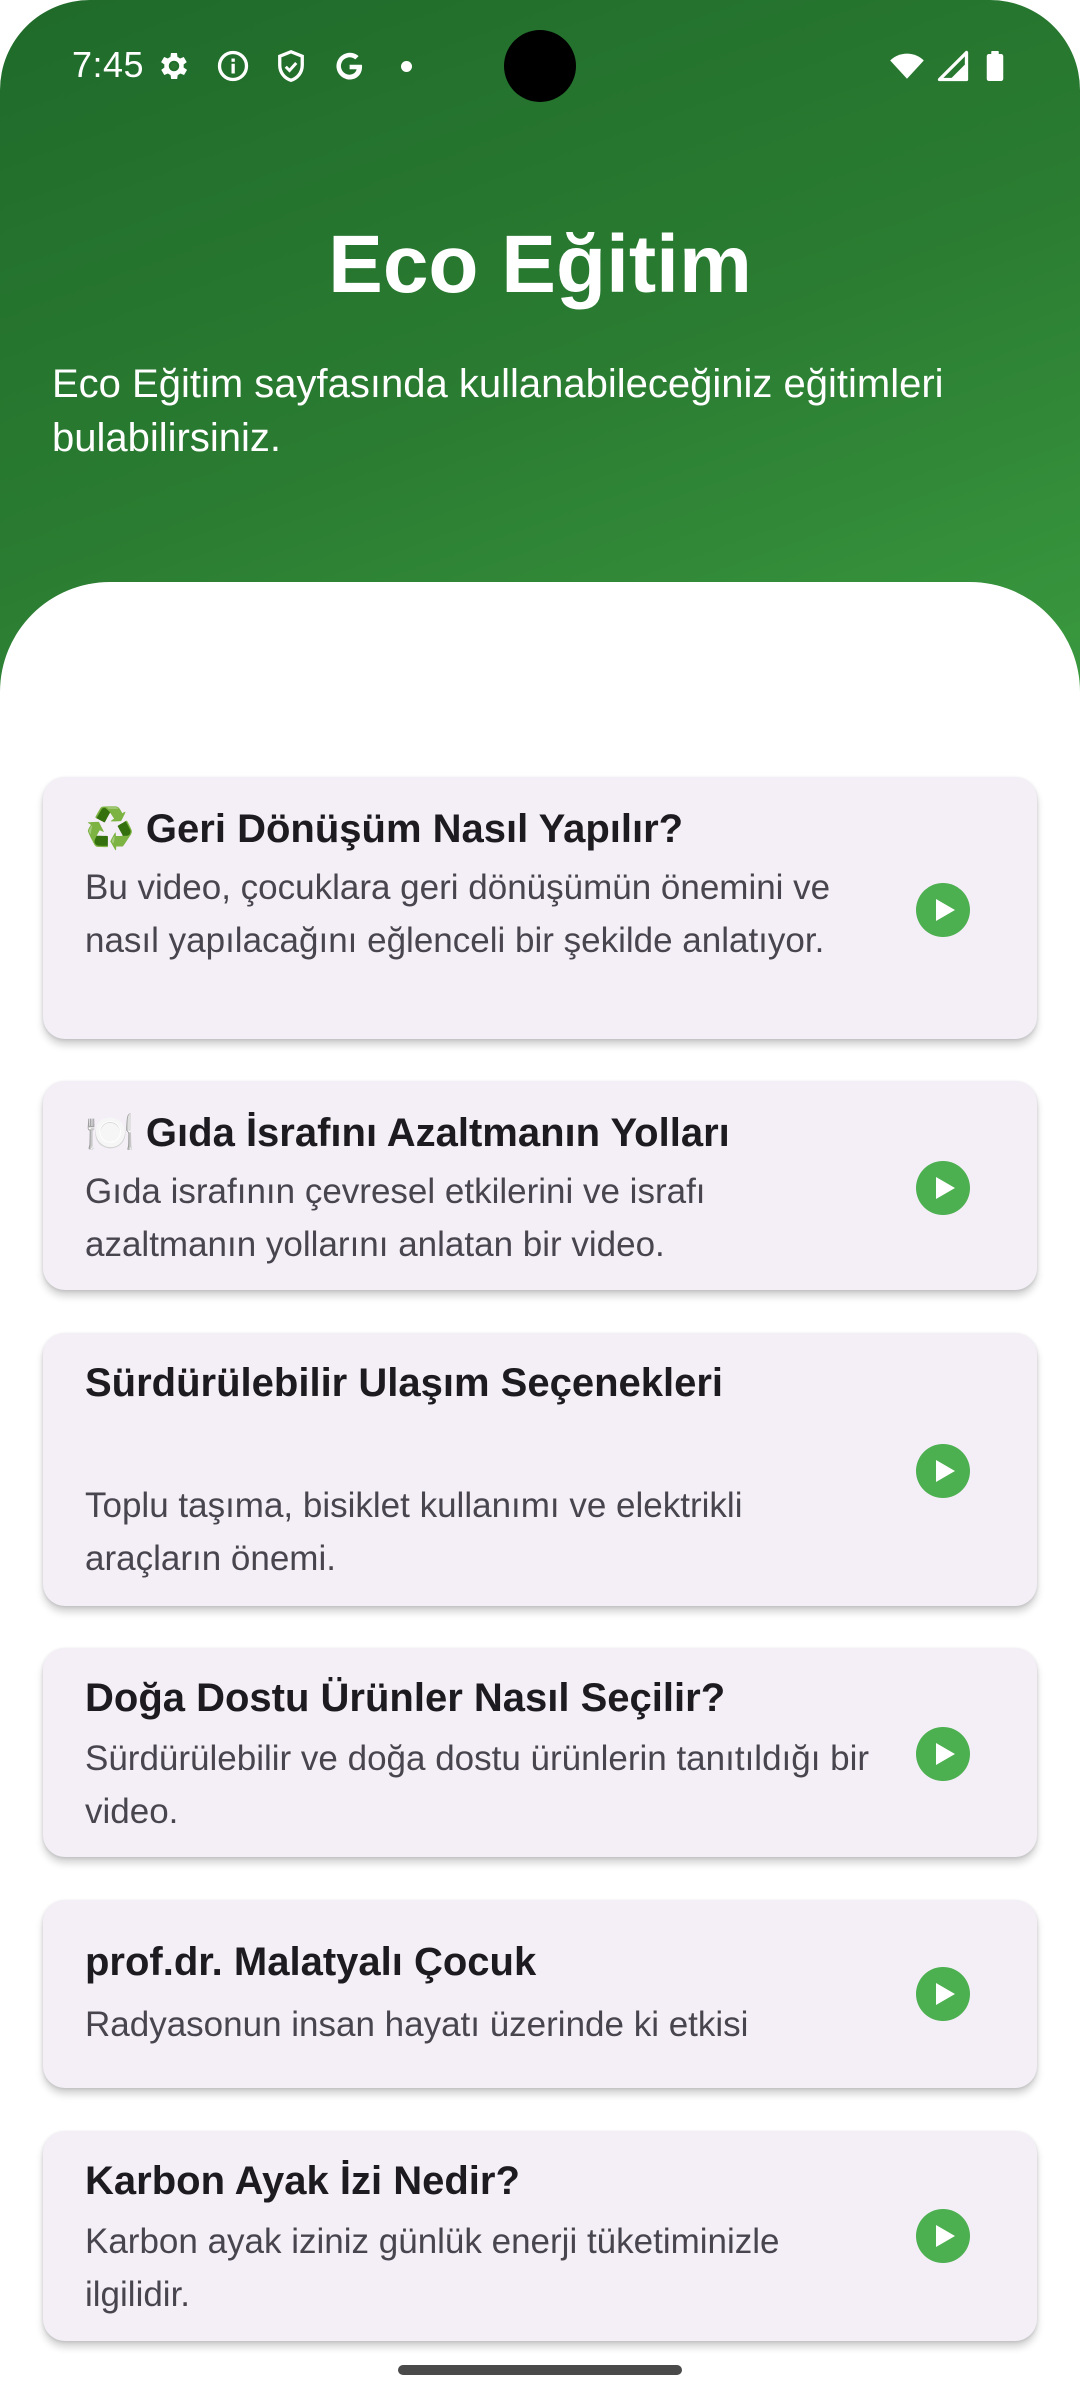  What do you see at coordinates (108, 64) in the screenshot?
I see `status-time: 7:45` at bounding box center [108, 64].